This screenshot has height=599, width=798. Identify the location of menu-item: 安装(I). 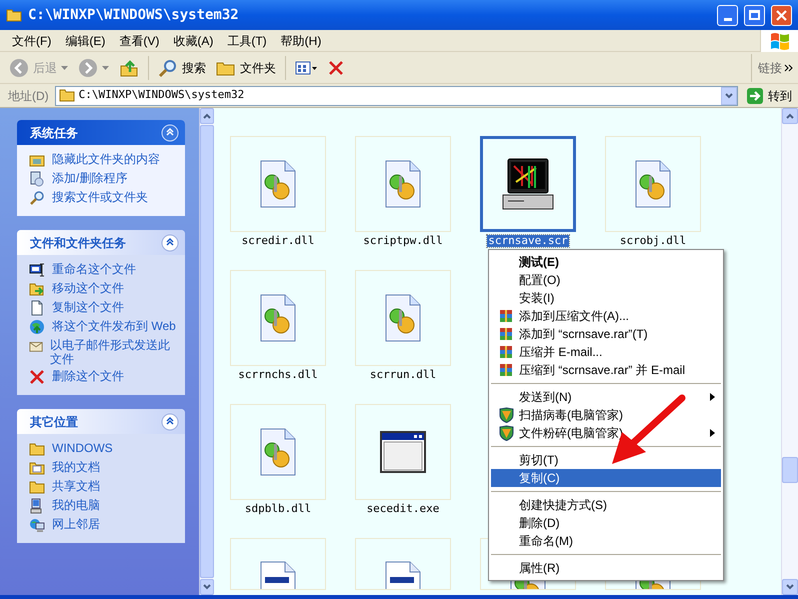
(606, 298).